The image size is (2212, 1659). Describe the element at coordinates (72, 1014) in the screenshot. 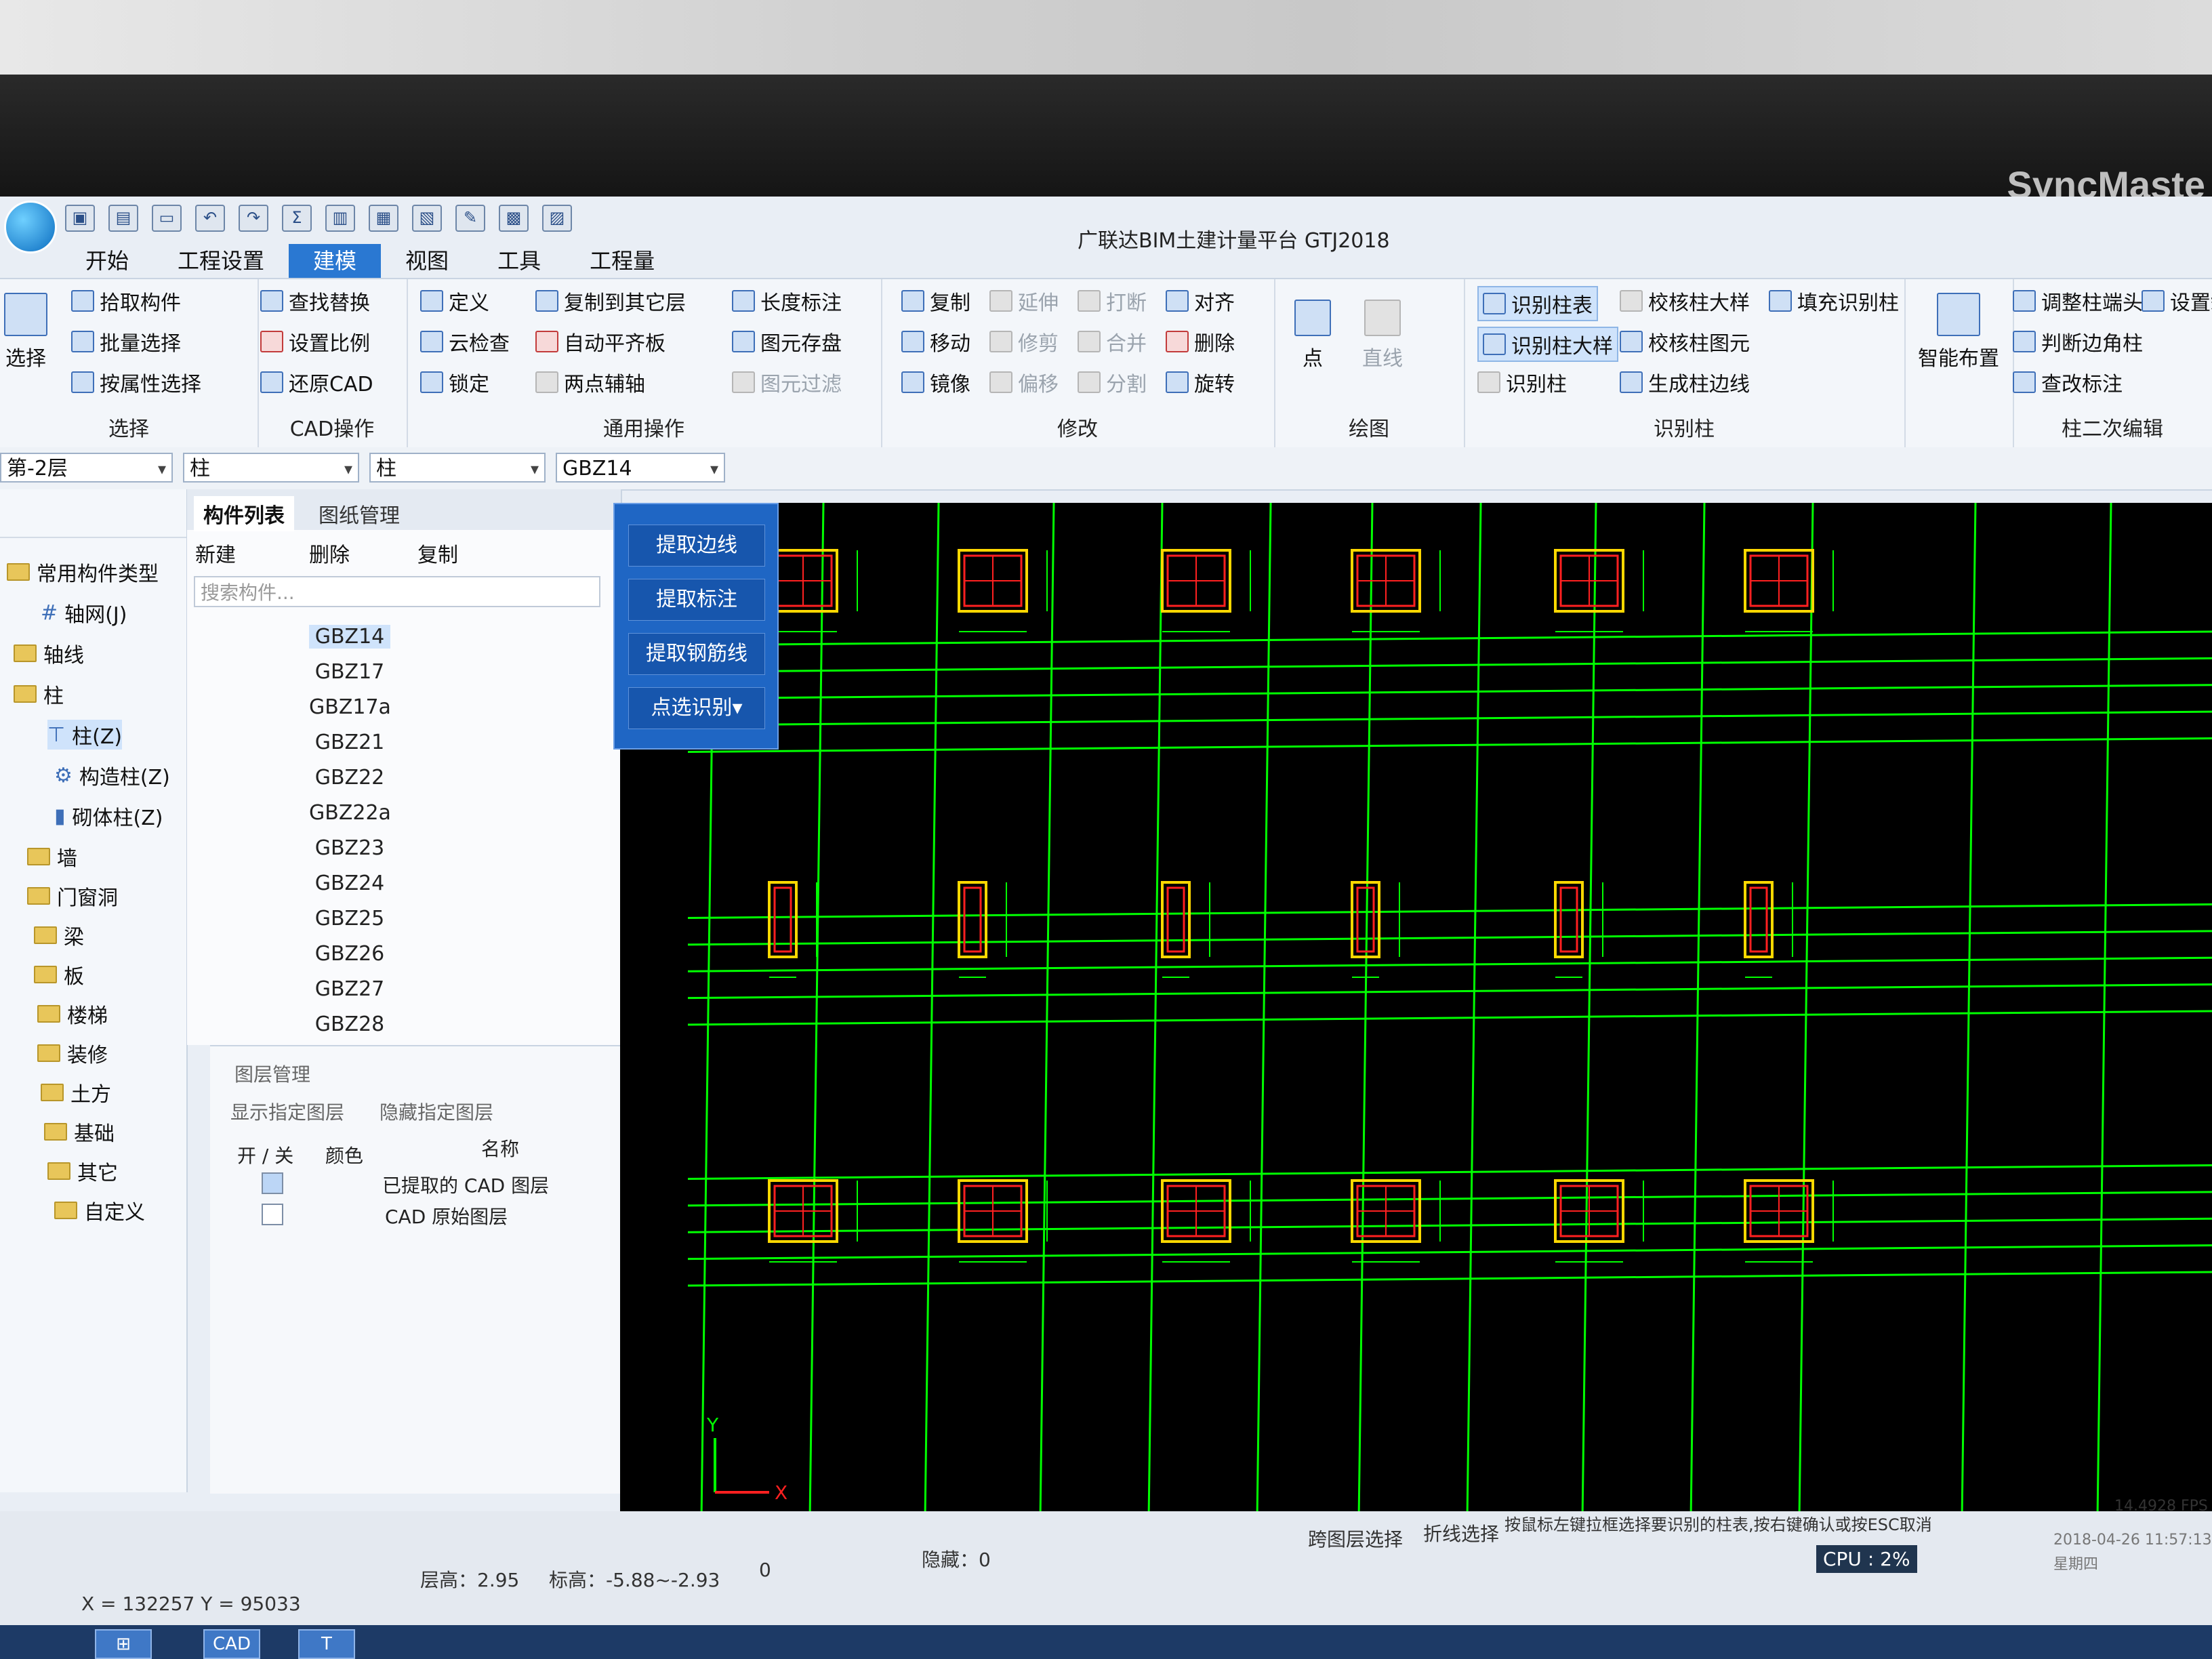

I see `tree-stair: 楼梯` at that location.